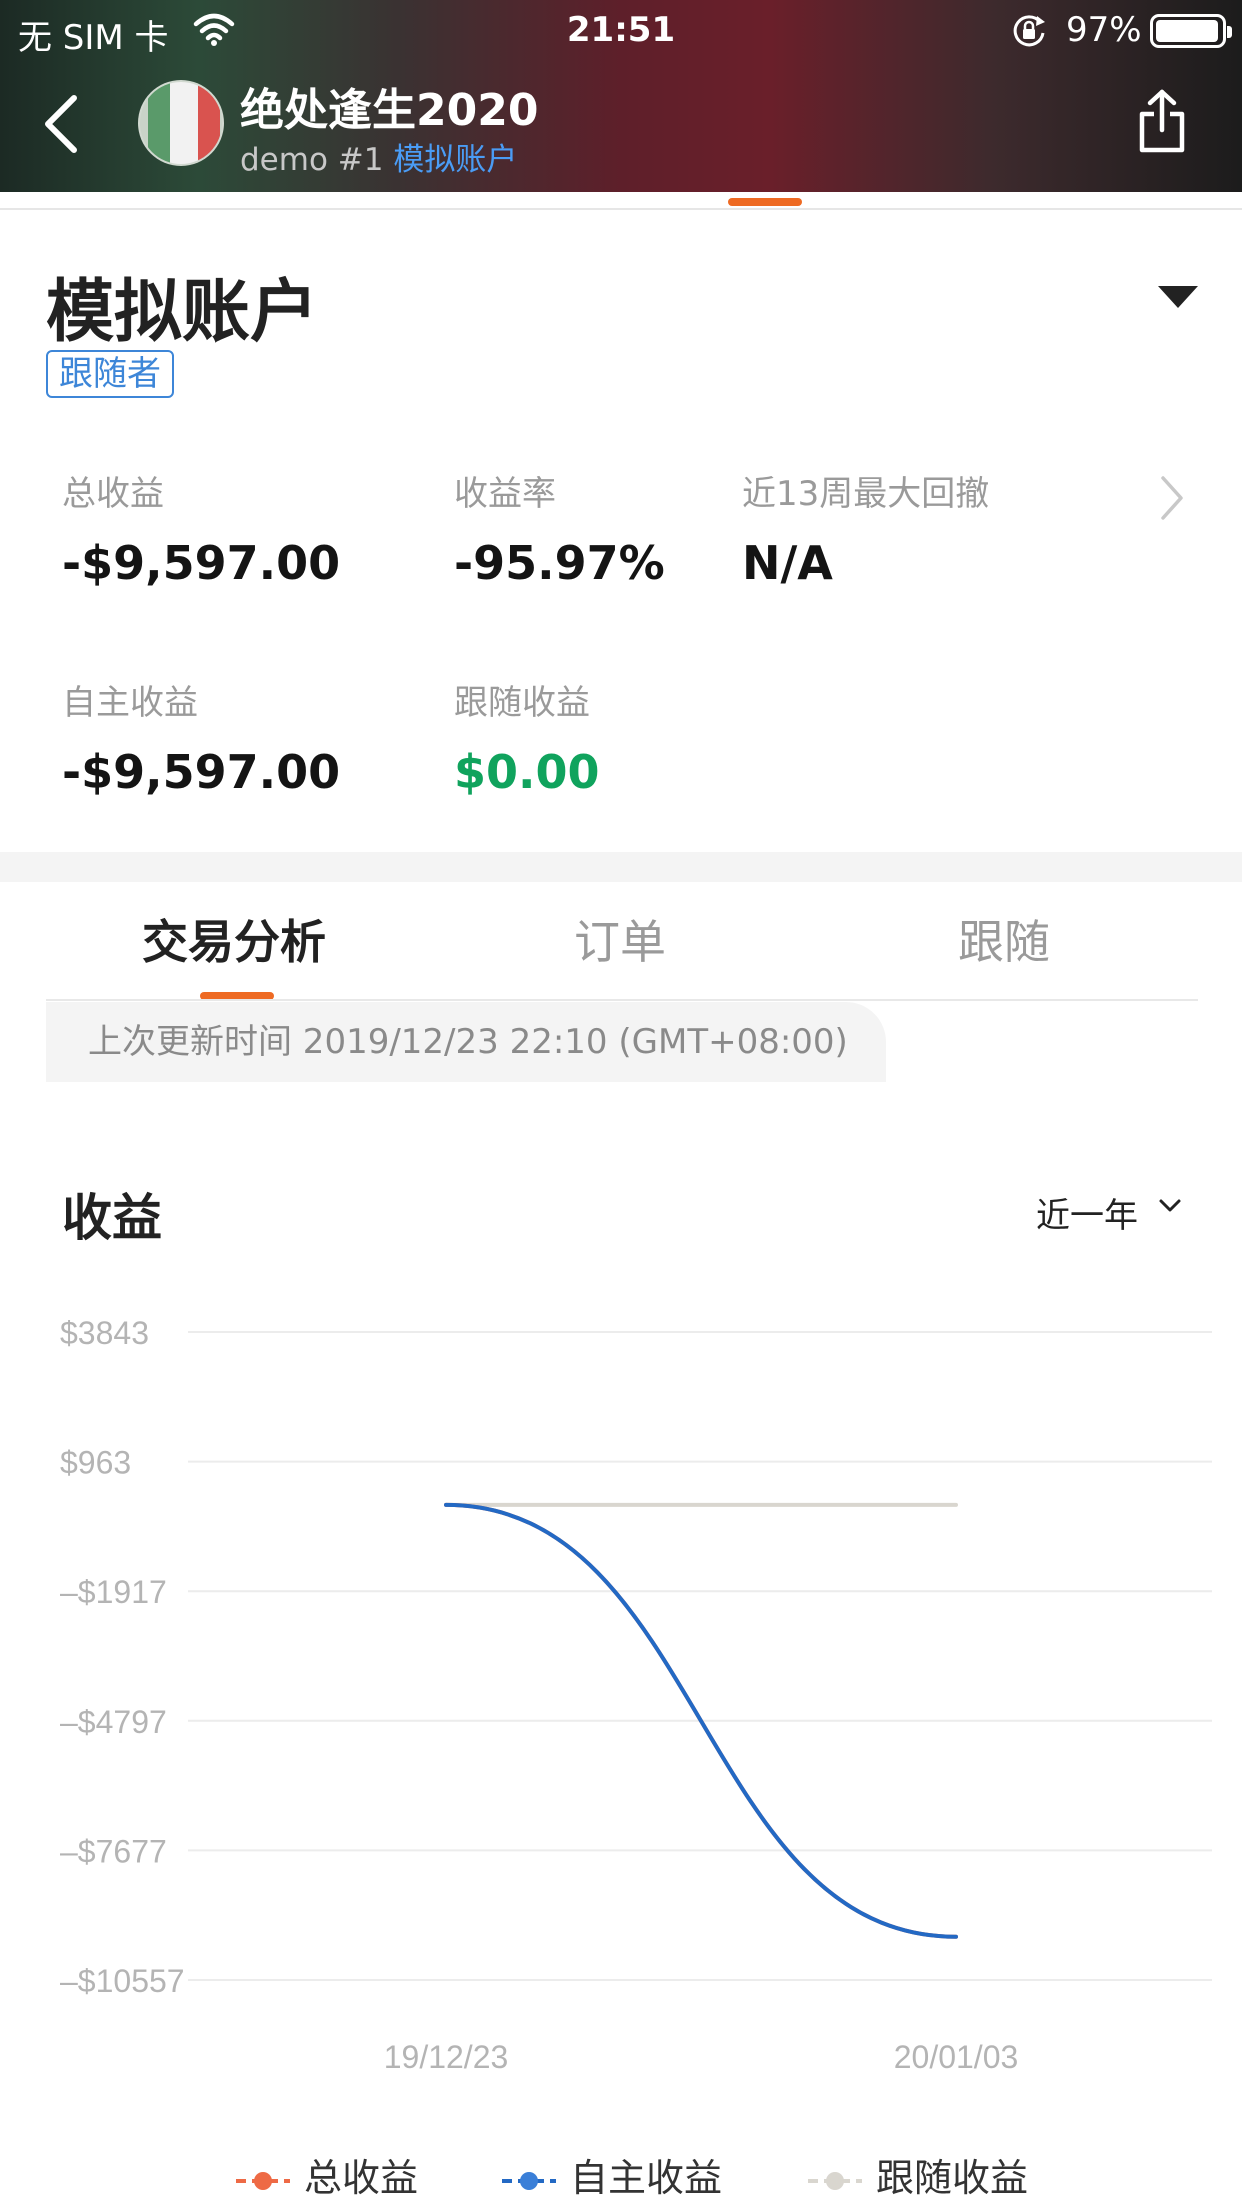 The image size is (1242, 2208). I want to click on return-rate-value: -95.97%, so click(559, 563).